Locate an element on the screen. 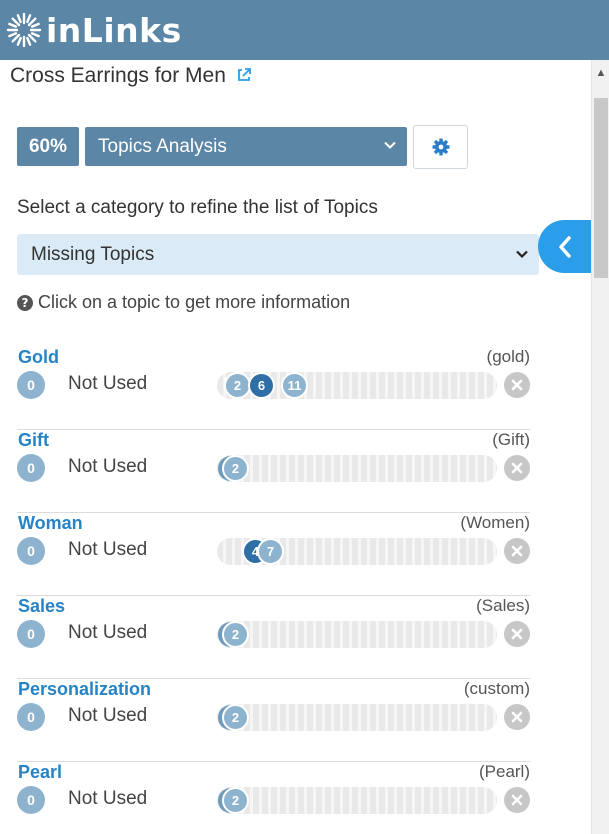 Image resolution: width=609 pixels, height=834 pixels. chevron-left-icon is located at coordinates (564, 246).